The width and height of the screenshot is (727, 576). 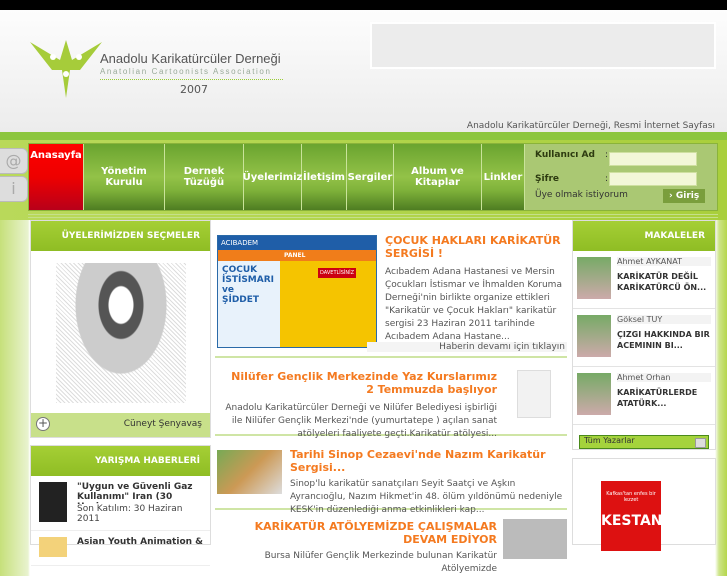 What do you see at coordinates (664, 377) in the screenshot?
I see `author-name: Ahmet Orhan` at bounding box center [664, 377].